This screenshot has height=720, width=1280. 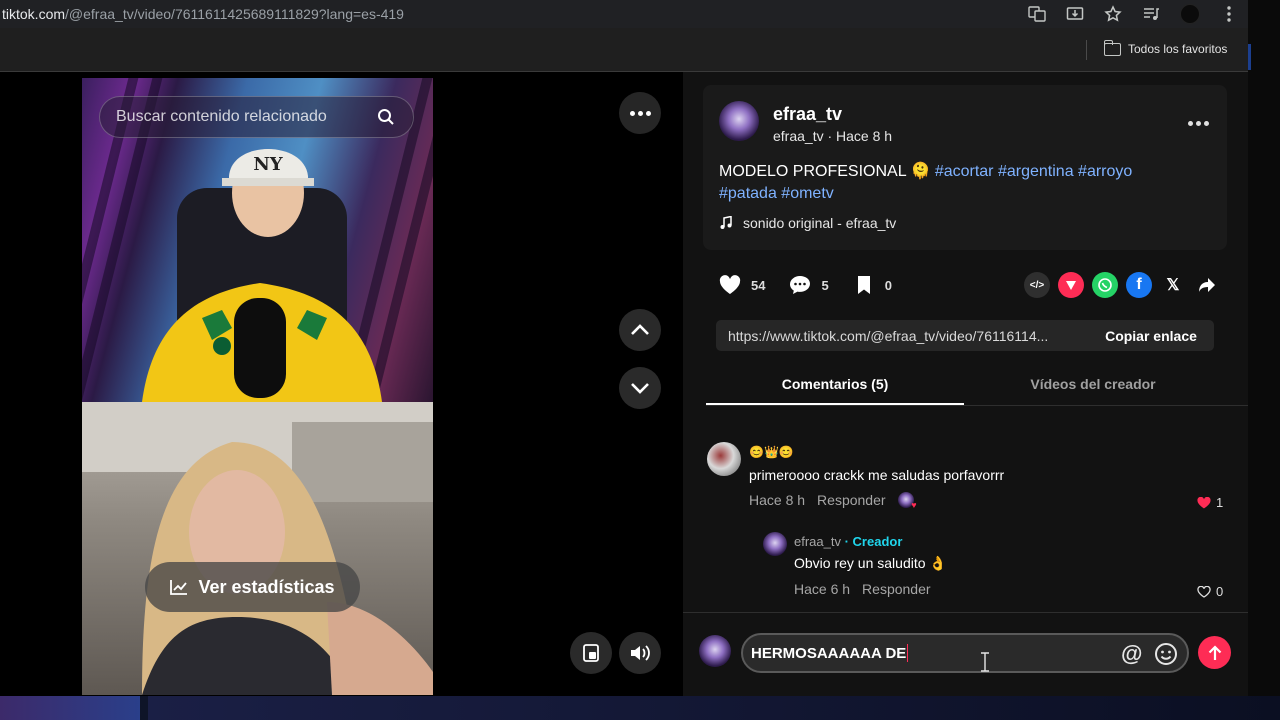 What do you see at coordinates (1166, 654) in the screenshot?
I see `emoji-icon` at bounding box center [1166, 654].